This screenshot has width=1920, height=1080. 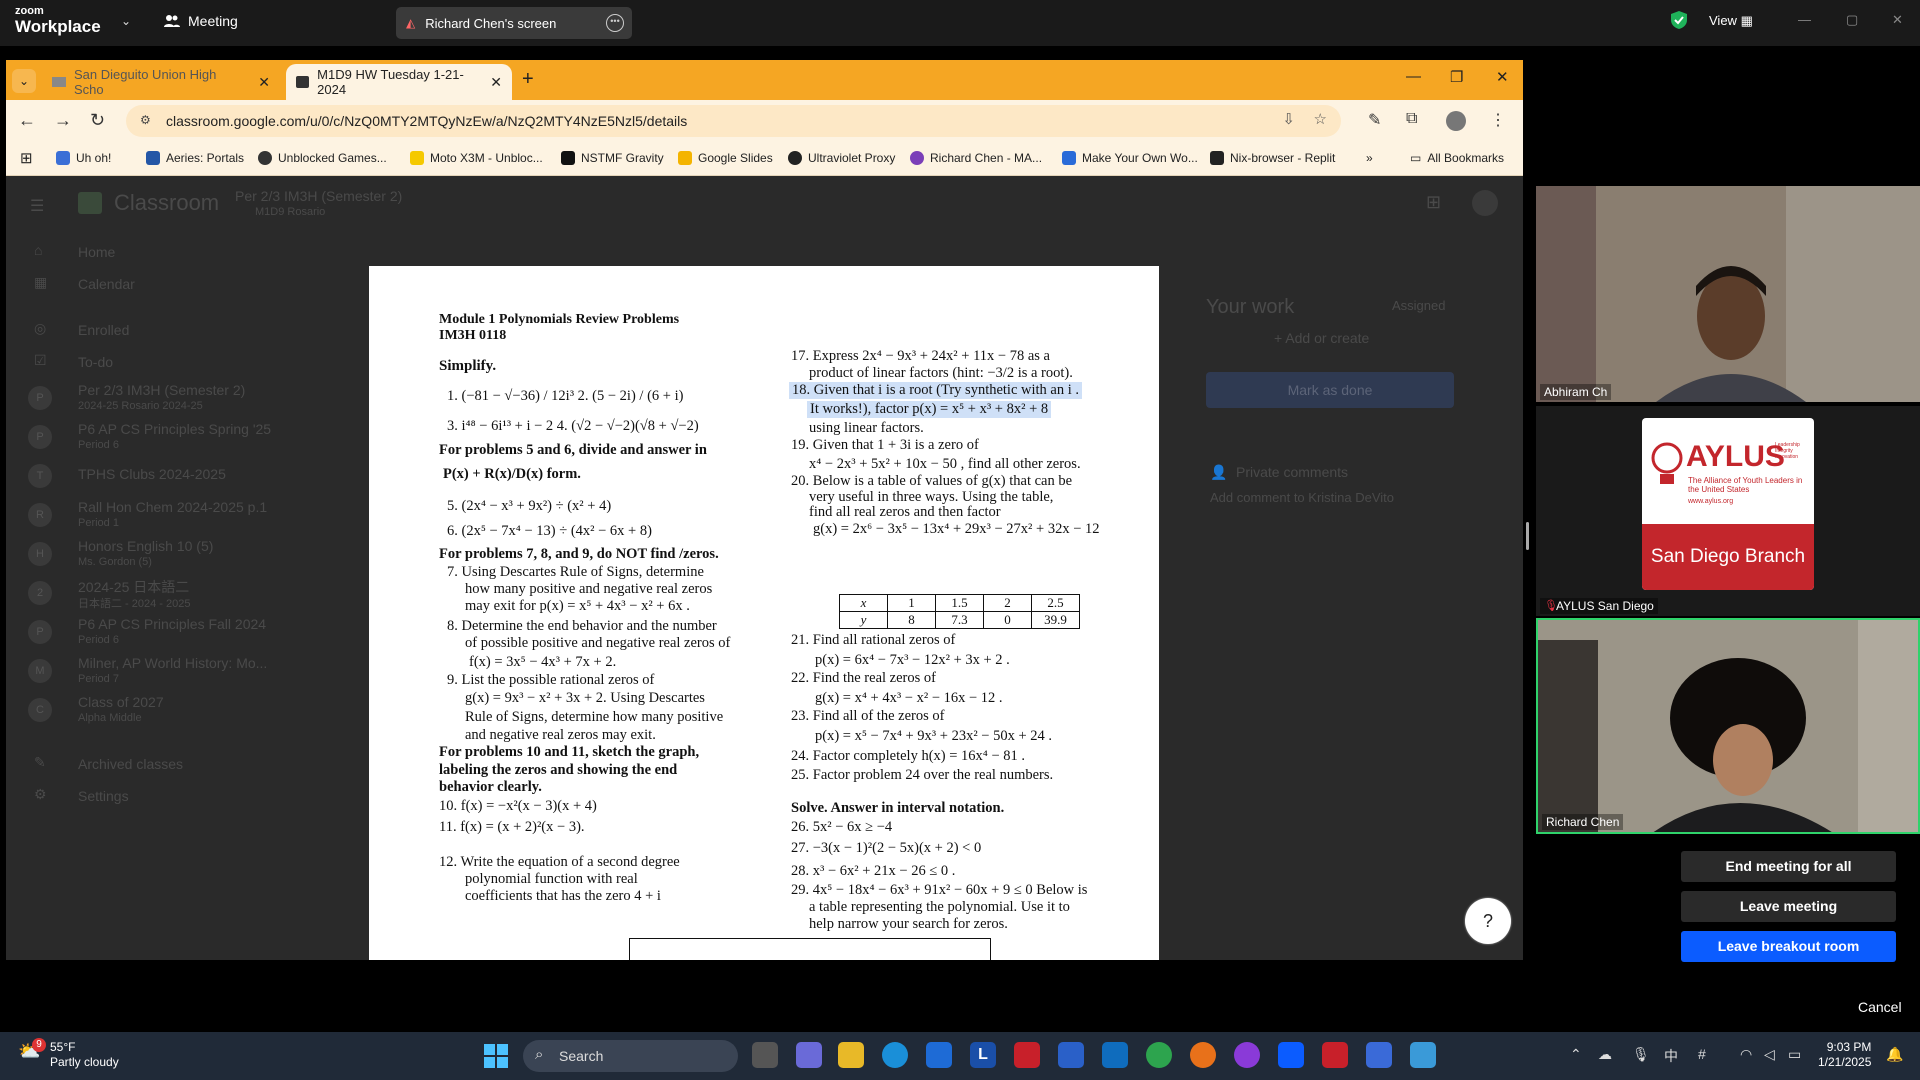 What do you see at coordinates (1894, 1054) in the screenshot?
I see `notifications-bell-icon: 🔔` at bounding box center [1894, 1054].